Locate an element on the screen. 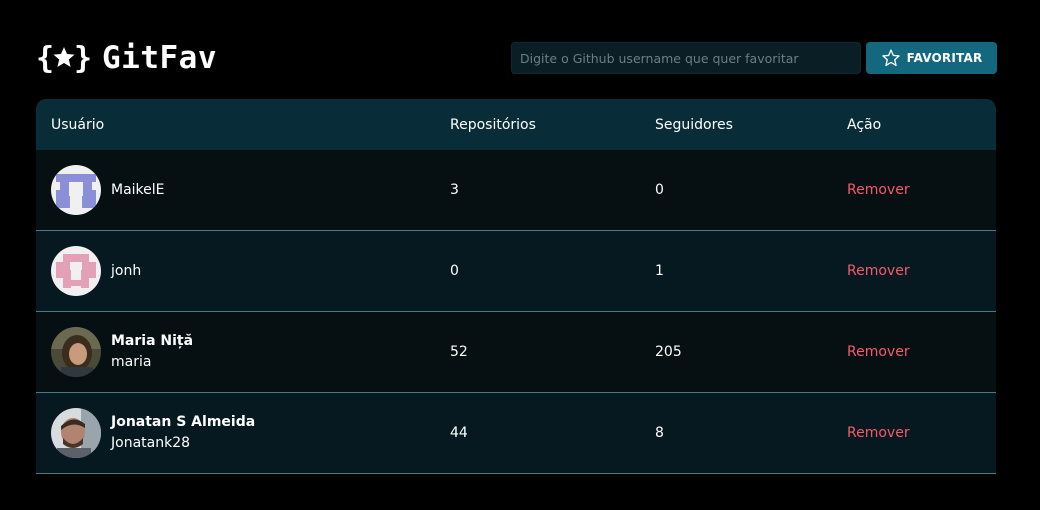 This screenshot has width=1040, height=510. user-text: jonh is located at coordinates (126, 271).